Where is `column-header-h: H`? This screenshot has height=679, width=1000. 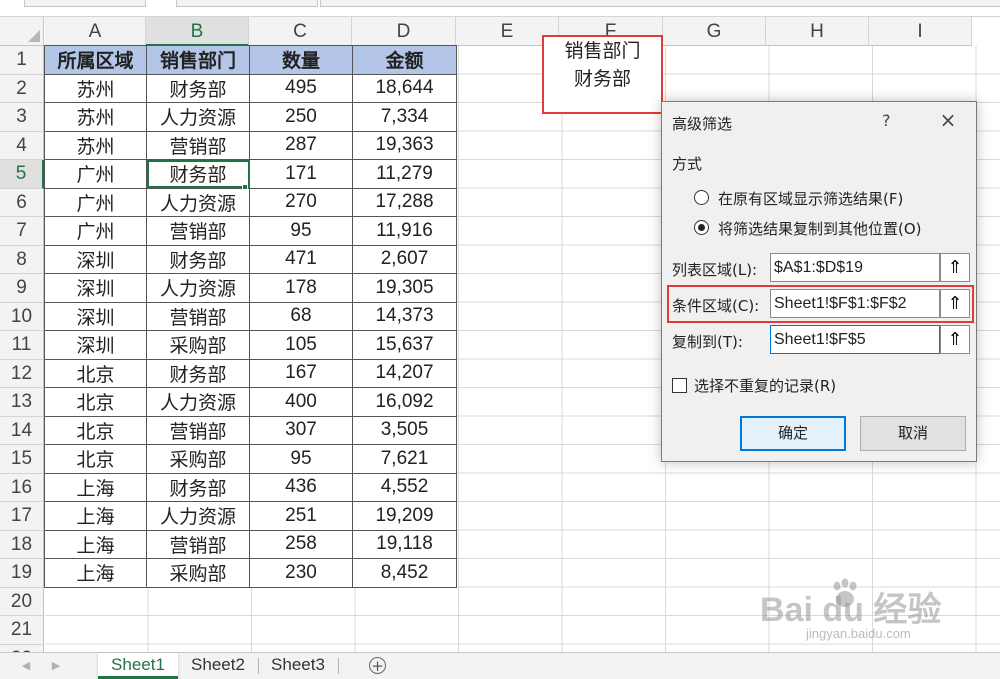
column-header-h: H is located at coordinates (817, 31).